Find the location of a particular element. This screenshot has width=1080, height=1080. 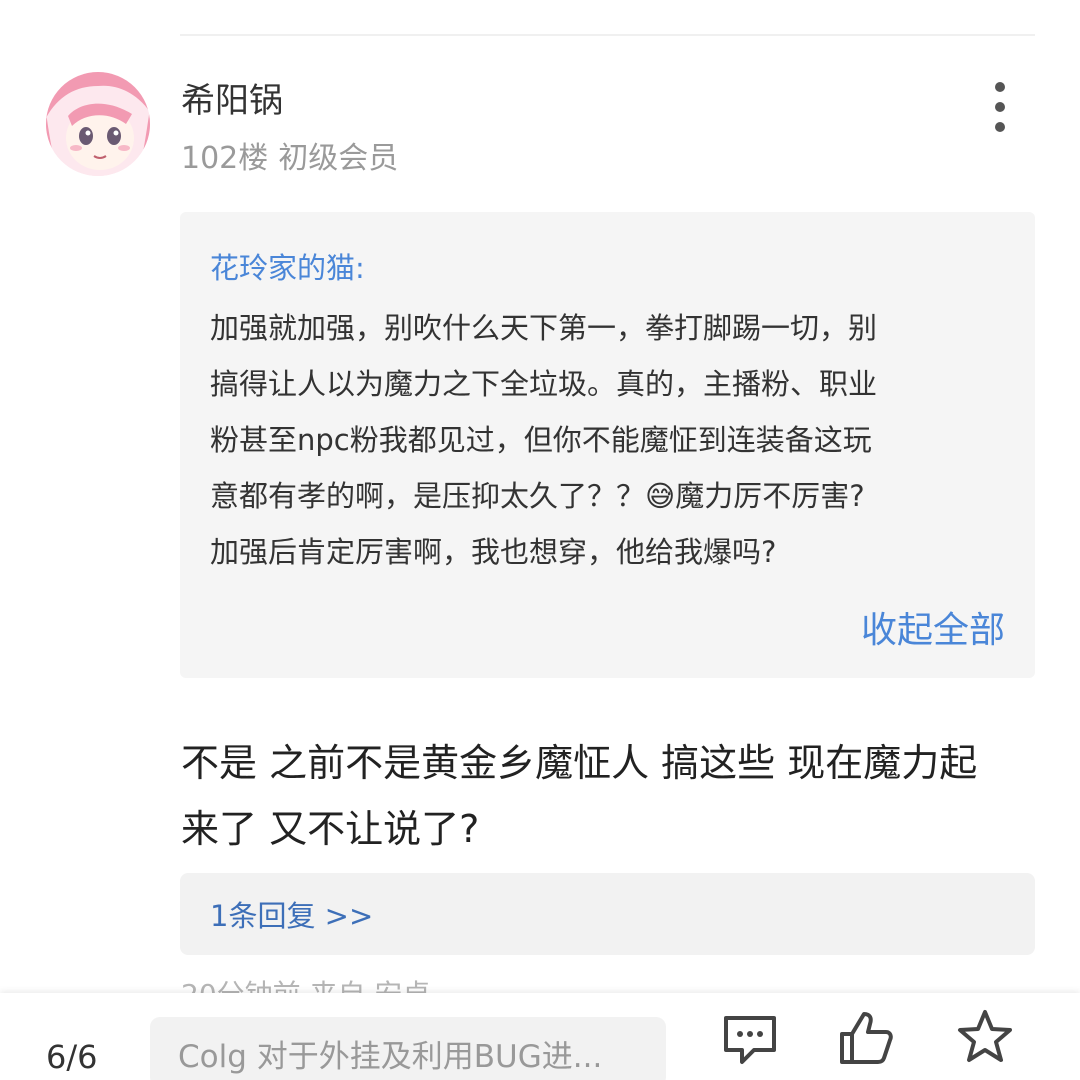

quote-author: 花玲家的猫: is located at coordinates (607, 268).